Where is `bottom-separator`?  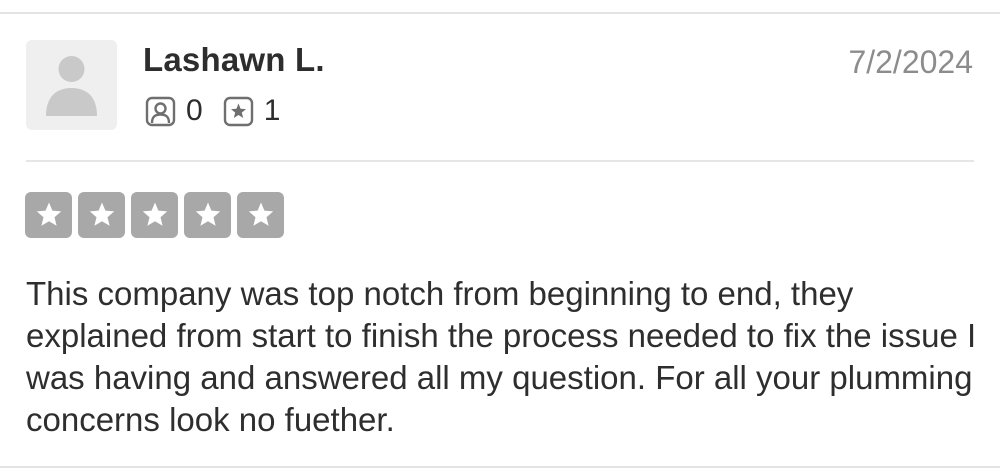 bottom-separator is located at coordinates (500, 467).